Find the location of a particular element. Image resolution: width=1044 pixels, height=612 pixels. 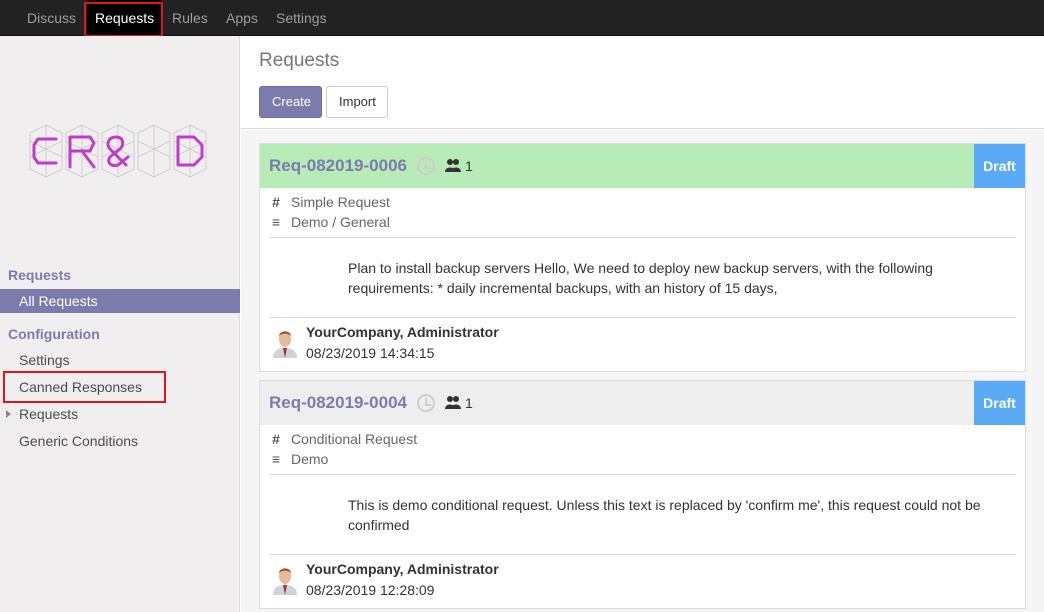

sidebar-item-requests-label: Requests is located at coordinates (49, 414).